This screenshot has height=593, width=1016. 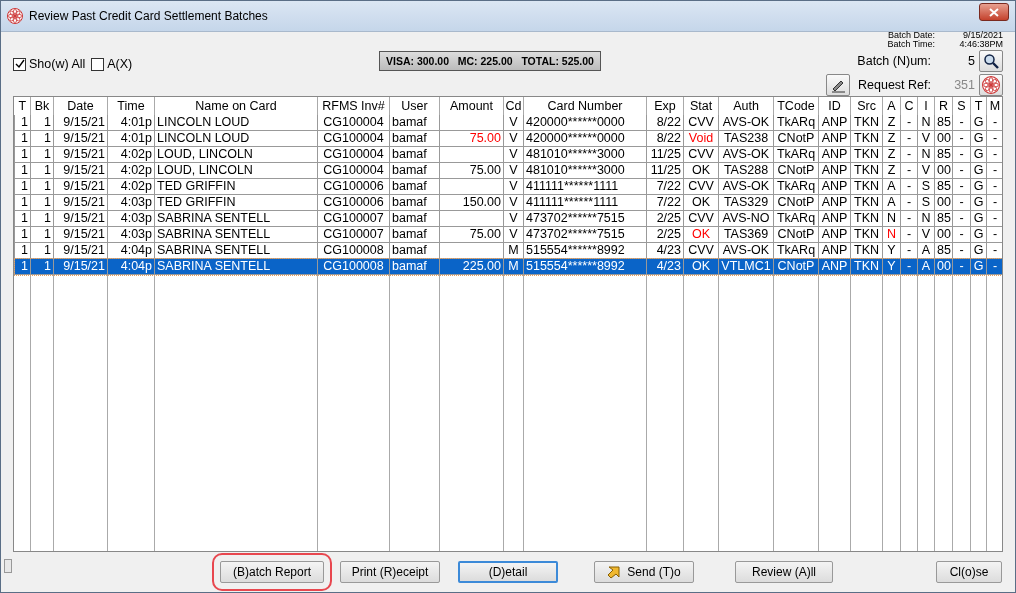 What do you see at coordinates (926, 106) in the screenshot?
I see `column-header: I` at bounding box center [926, 106].